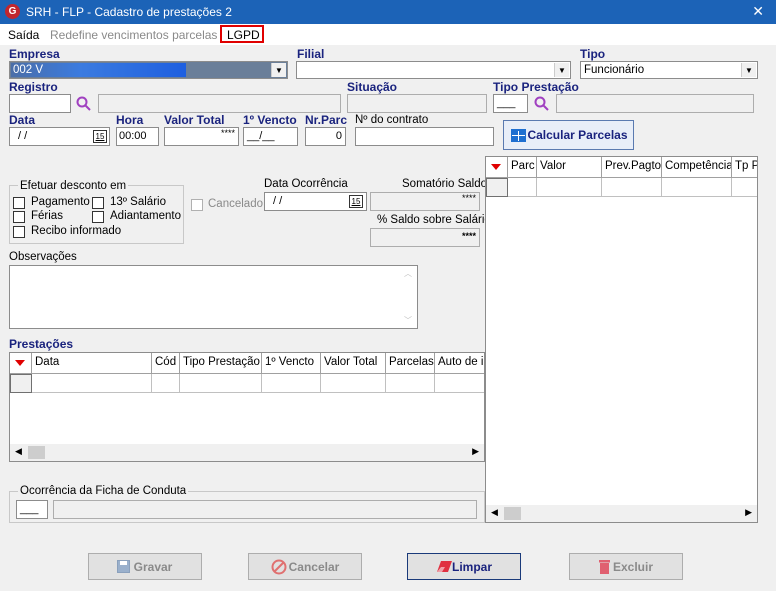 This screenshot has width=776, height=591. I want to click on col-tp-pa: Tp Pa, so click(744, 167).